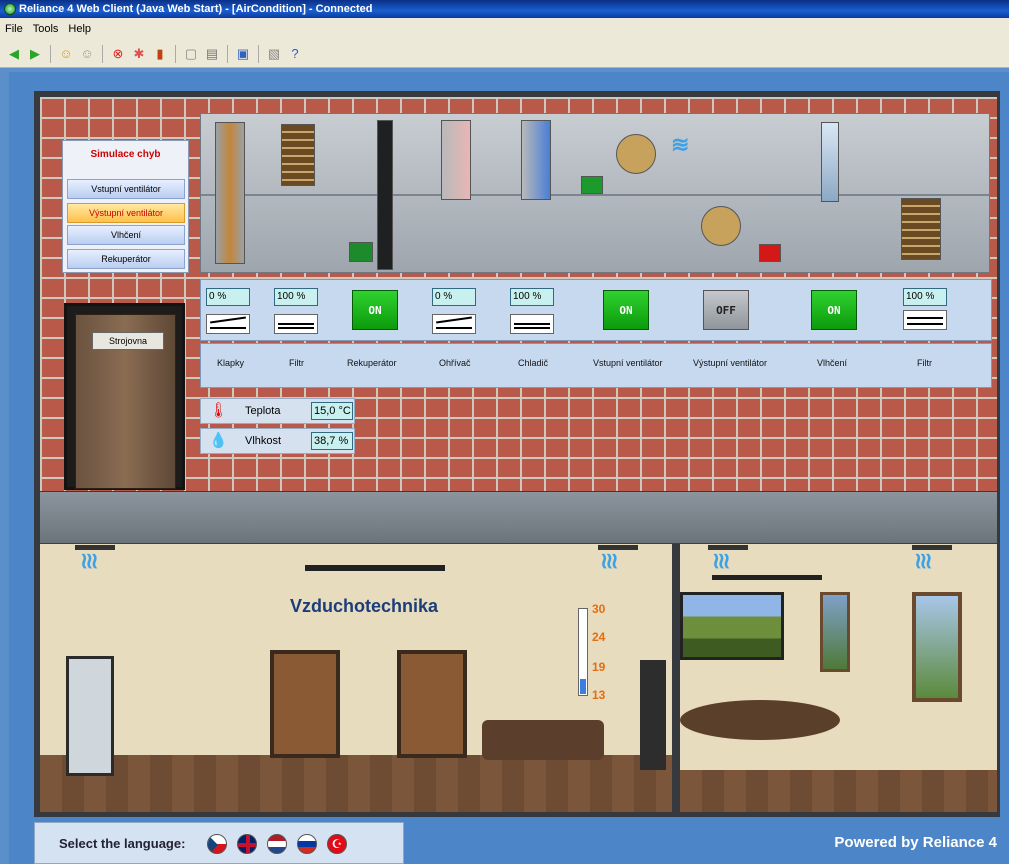 This screenshot has height=864, width=1009. I want to click on humidity-label: Vlhkost, so click(263, 441).